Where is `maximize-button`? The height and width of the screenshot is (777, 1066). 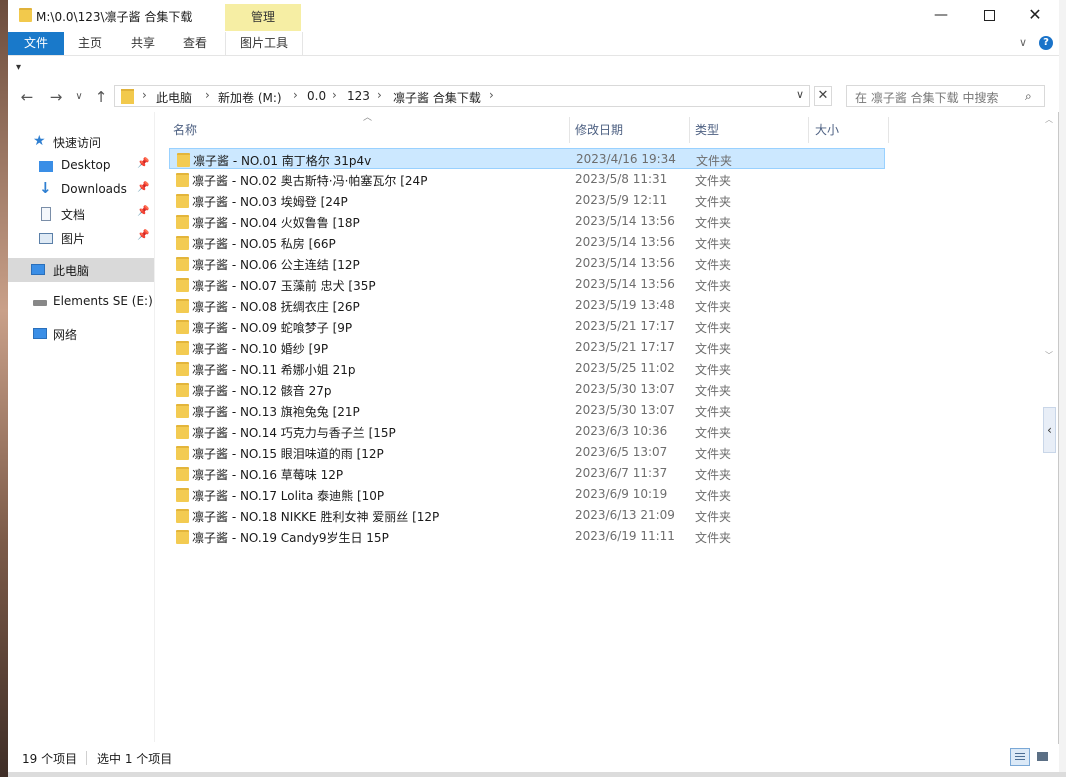
maximize-button is located at coordinates (989, 15).